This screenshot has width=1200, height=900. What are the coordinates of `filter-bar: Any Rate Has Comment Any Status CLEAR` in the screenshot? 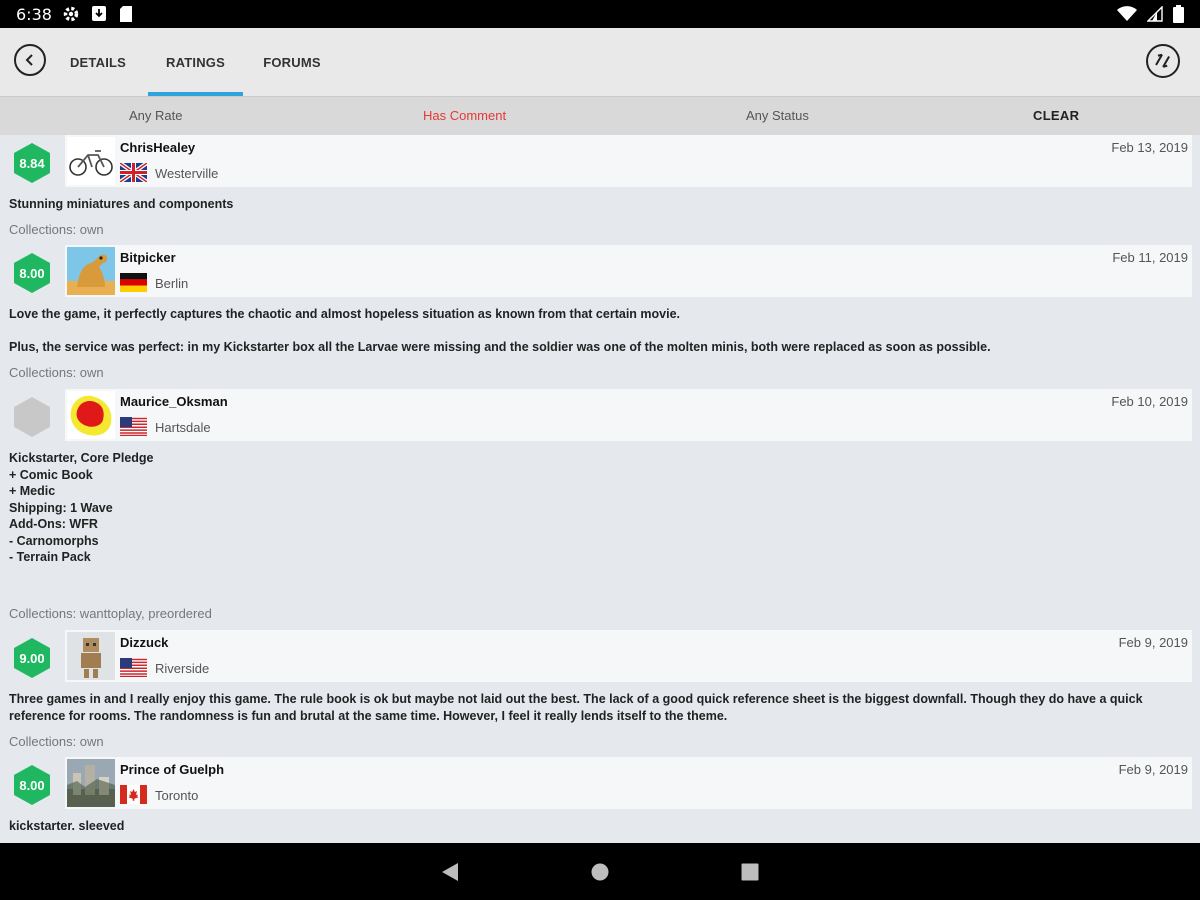 It's located at (600, 116).